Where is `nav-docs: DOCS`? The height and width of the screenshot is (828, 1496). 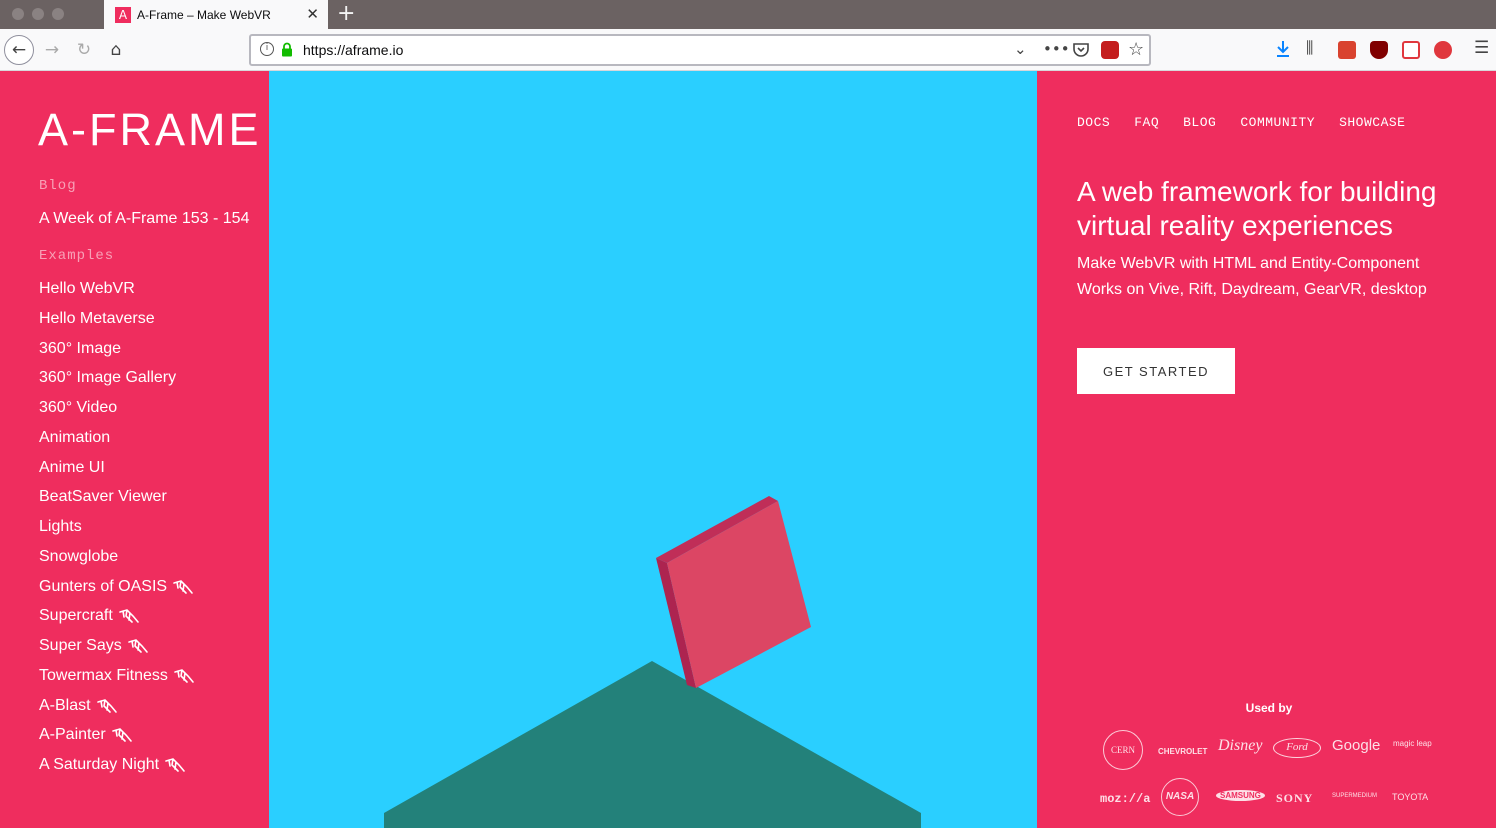 nav-docs: DOCS is located at coordinates (1093, 122).